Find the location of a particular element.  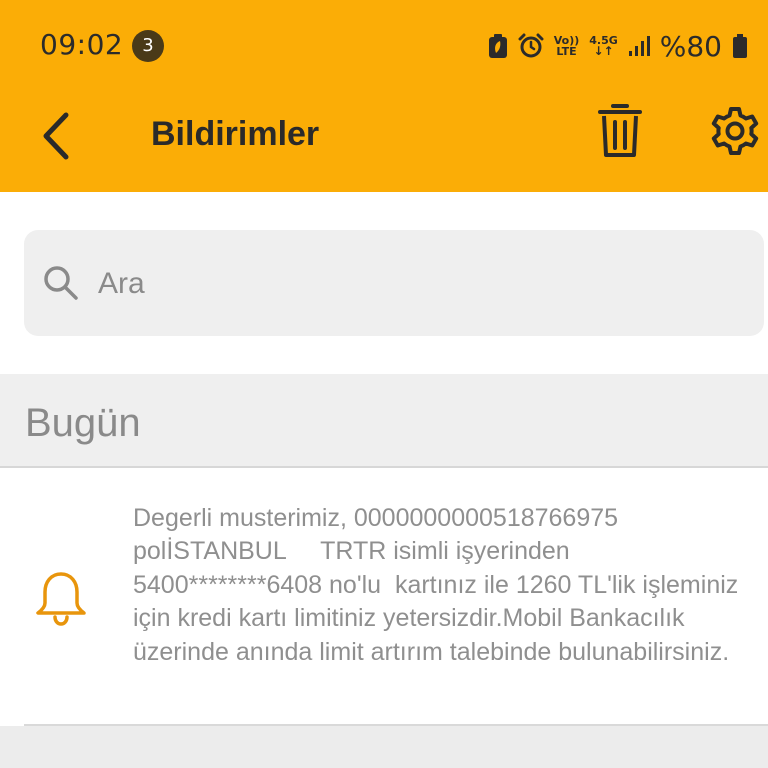

status-icons: Vo)) LTE 4.5G ↓↑ %80 is located at coordinates (618, 46).